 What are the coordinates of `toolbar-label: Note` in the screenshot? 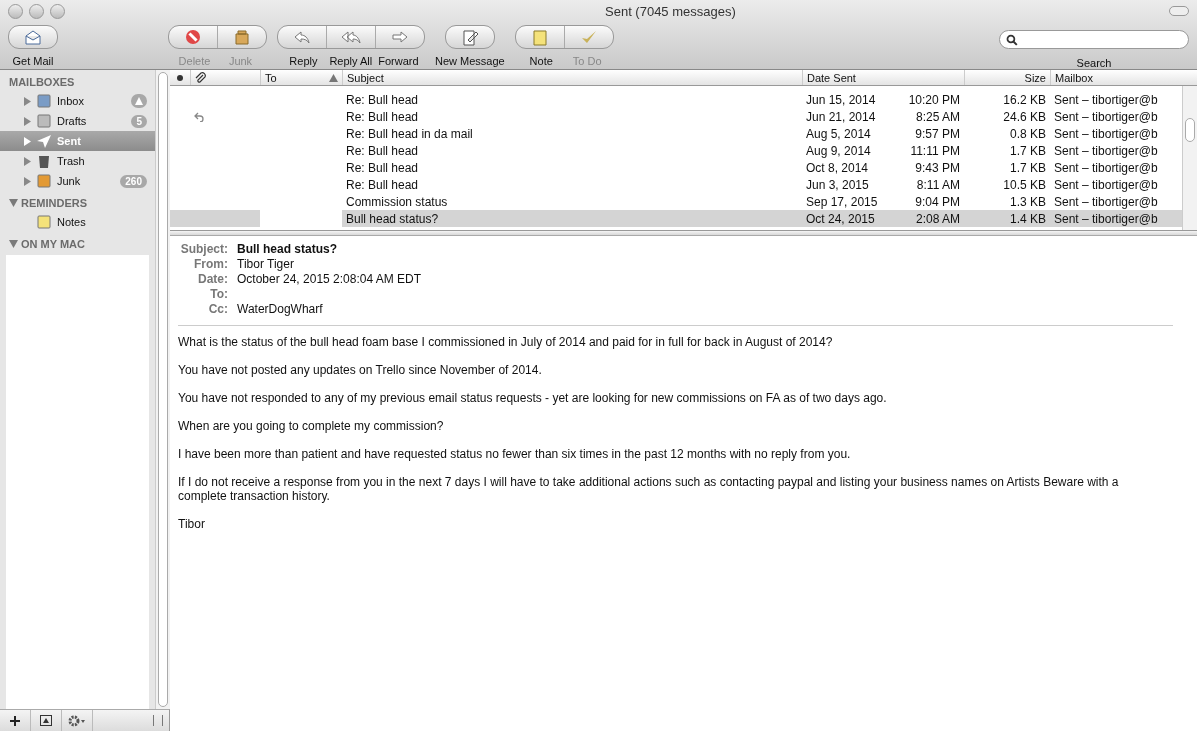 It's located at (541, 61).